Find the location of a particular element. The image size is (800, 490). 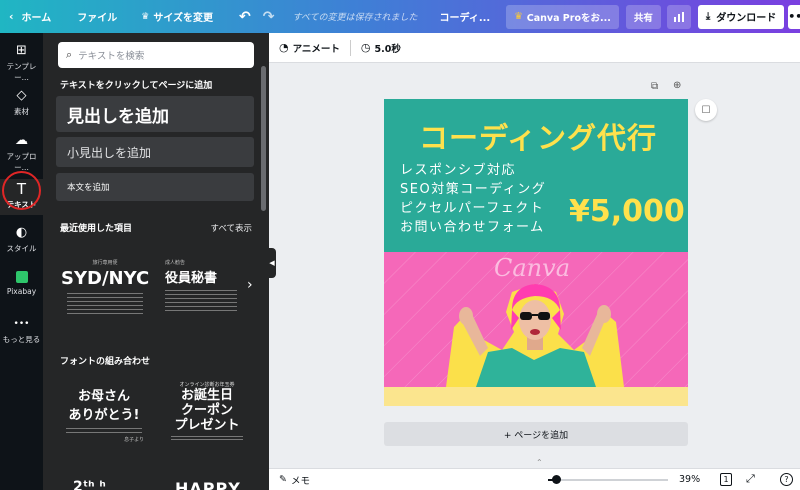

font-combos-heading: フォントの組み合わせ is located at coordinates (105, 362).